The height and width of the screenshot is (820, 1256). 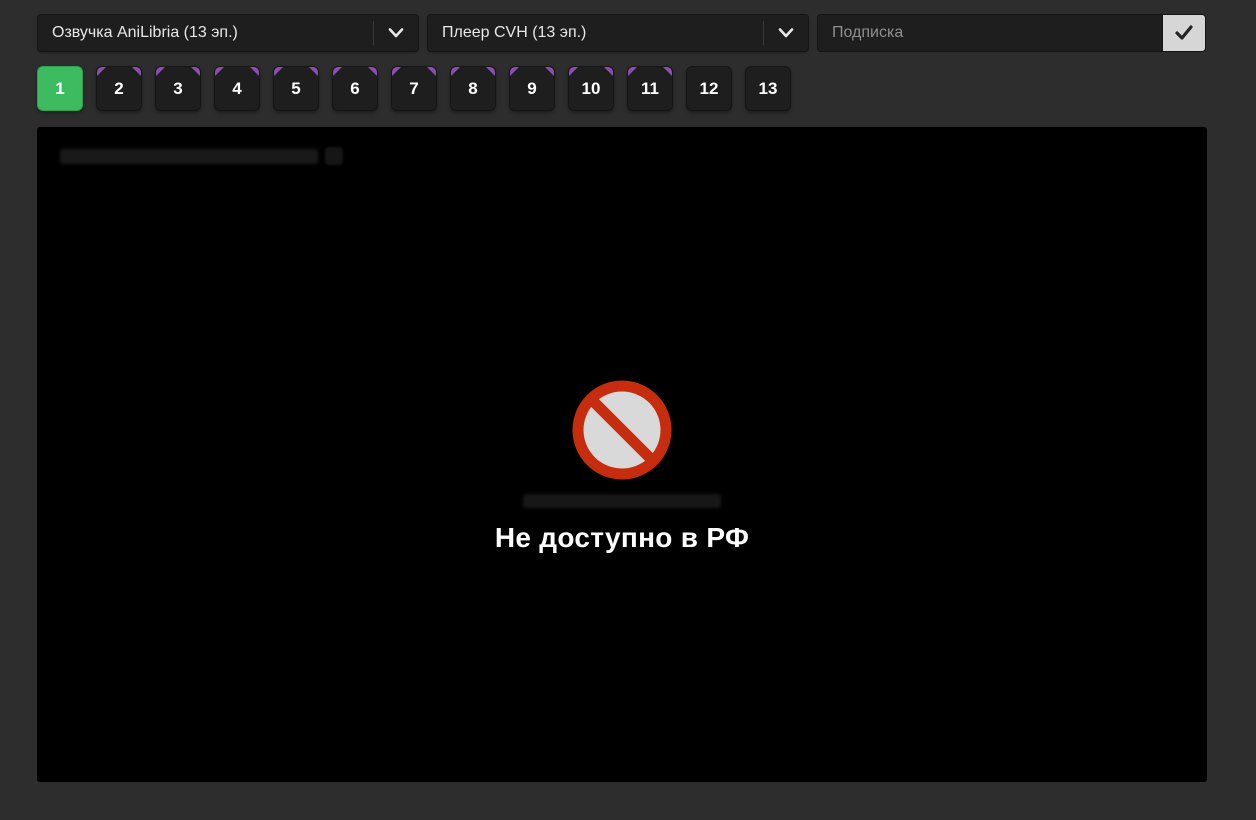 I want to click on episode-button: 7, so click(x=414, y=88).